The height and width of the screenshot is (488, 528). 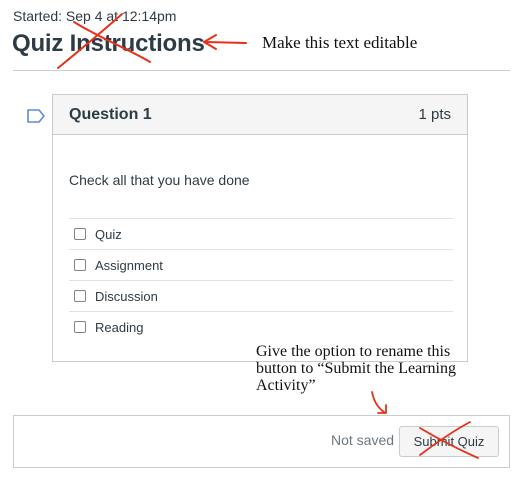 What do you see at coordinates (159, 180) in the screenshot?
I see `question-prompt: Check all that you have done` at bounding box center [159, 180].